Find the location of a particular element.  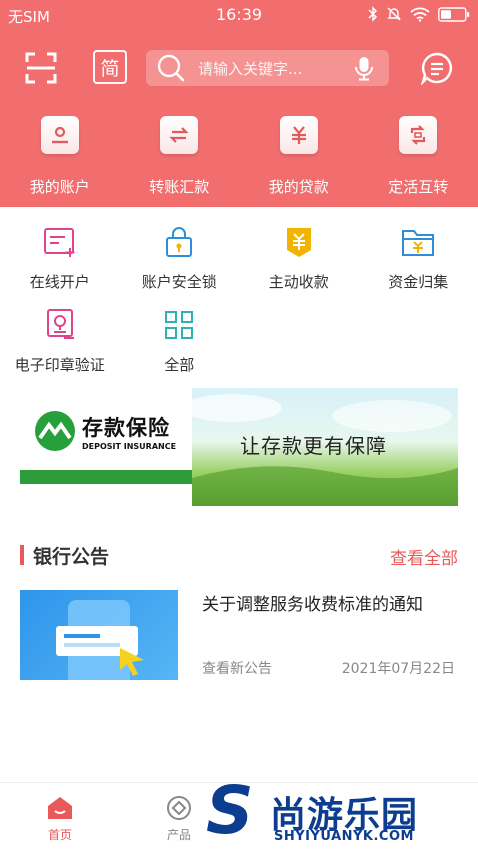

scan-icon is located at coordinates (41, 68).